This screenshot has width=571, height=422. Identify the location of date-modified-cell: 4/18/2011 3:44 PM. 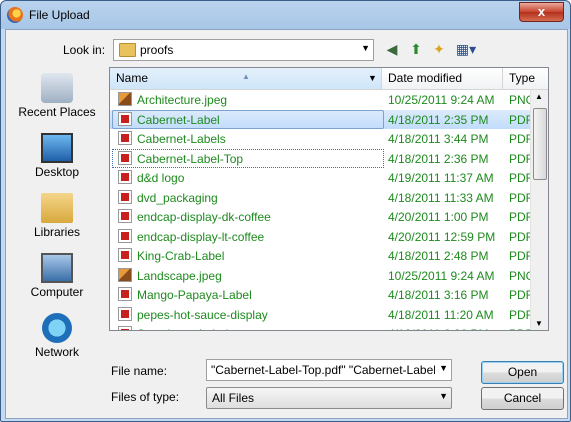
(438, 139).